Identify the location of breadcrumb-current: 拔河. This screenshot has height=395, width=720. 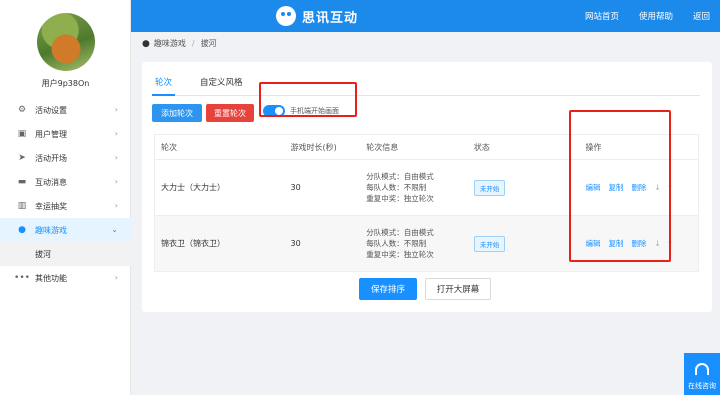
(208, 43).